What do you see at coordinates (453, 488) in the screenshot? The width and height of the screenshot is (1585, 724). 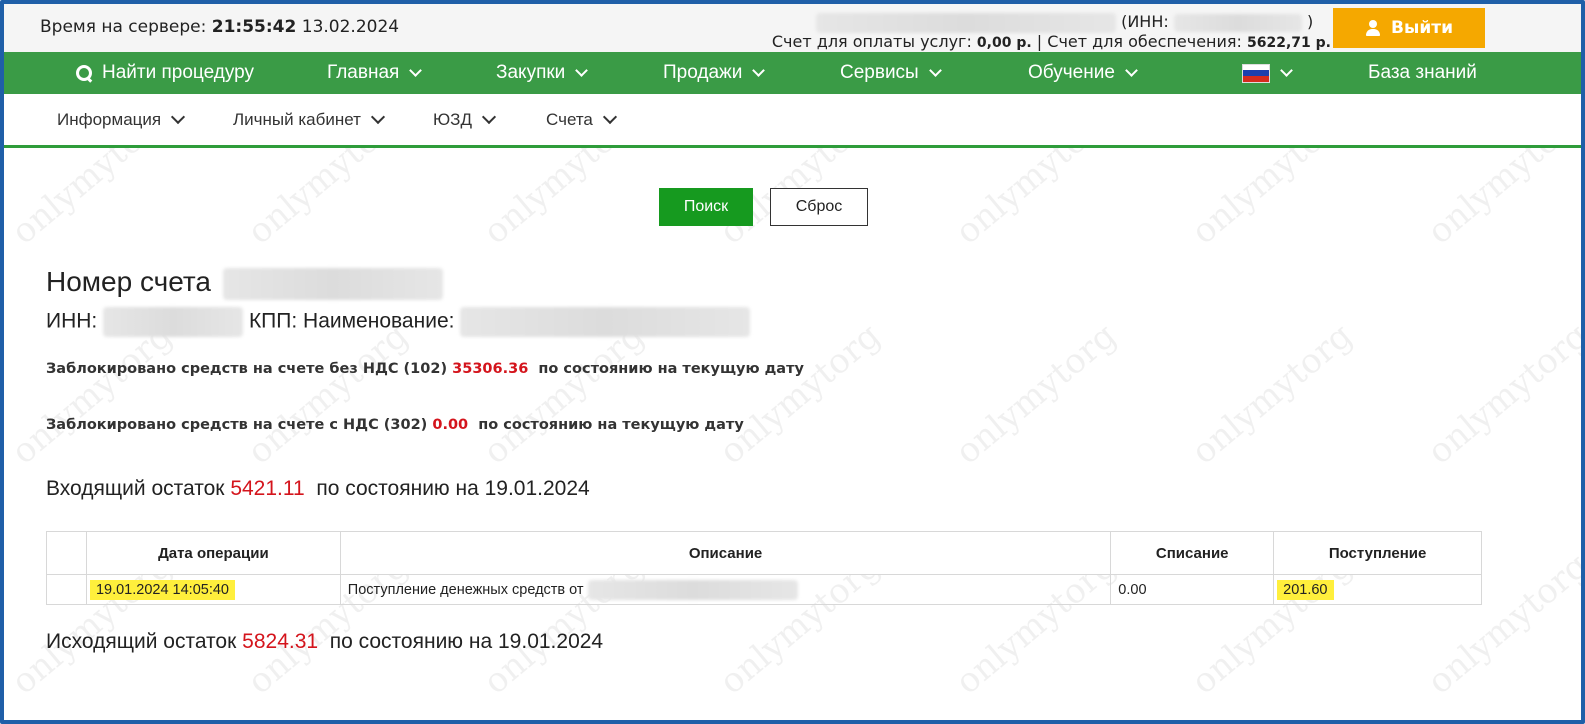 I see `opening-balance-as-of: по состоянию на 19.01.2024` at bounding box center [453, 488].